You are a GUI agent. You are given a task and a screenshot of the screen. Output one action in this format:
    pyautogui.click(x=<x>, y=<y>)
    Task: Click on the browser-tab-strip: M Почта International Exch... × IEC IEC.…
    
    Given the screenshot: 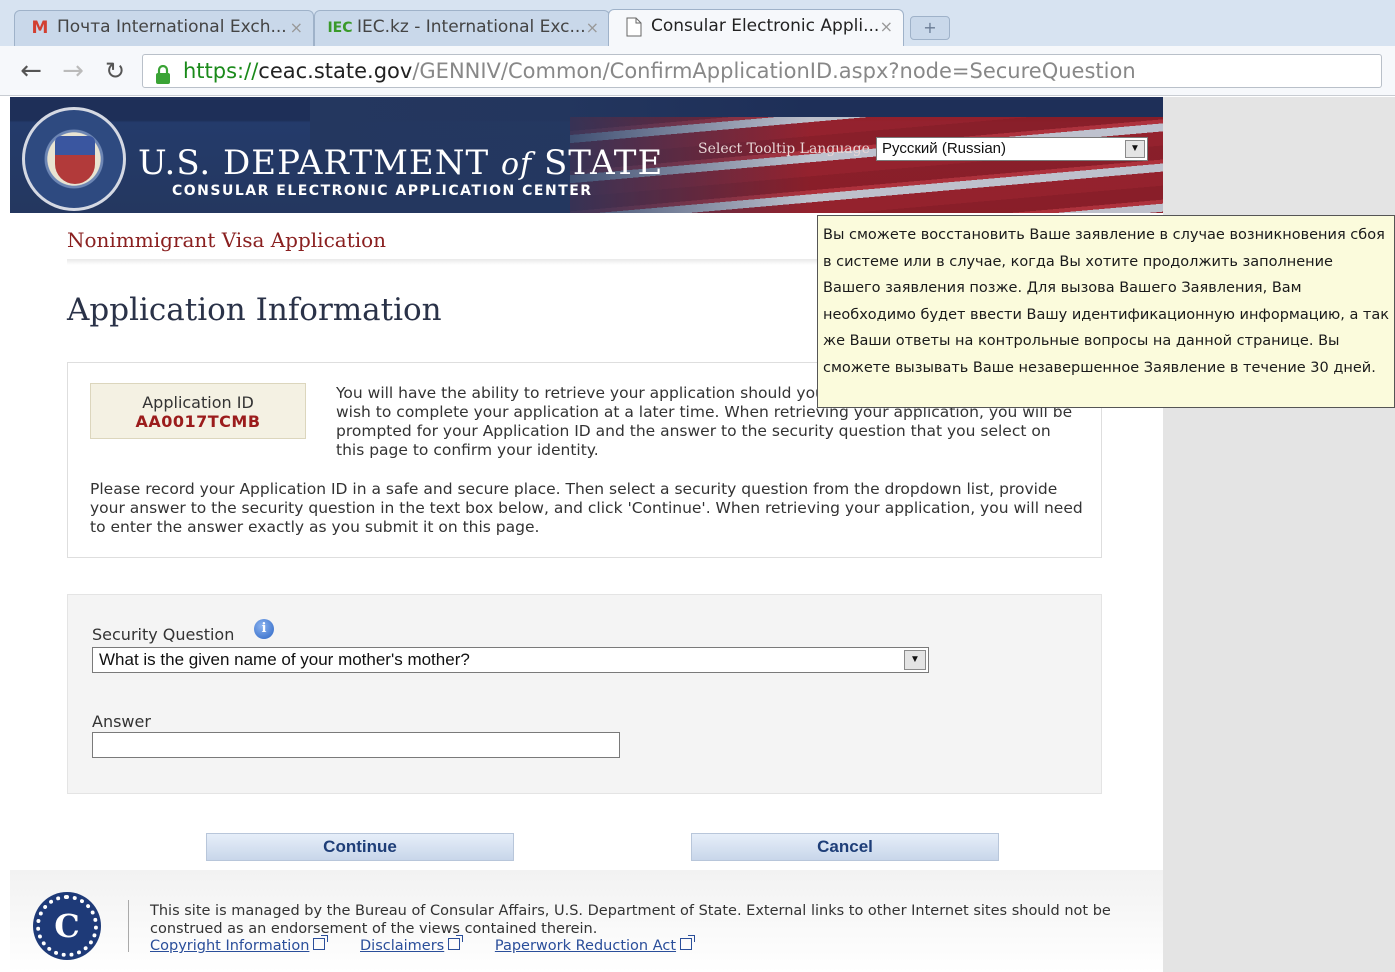 What is the action you would take?
    pyautogui.click(x=697, y=23)
    